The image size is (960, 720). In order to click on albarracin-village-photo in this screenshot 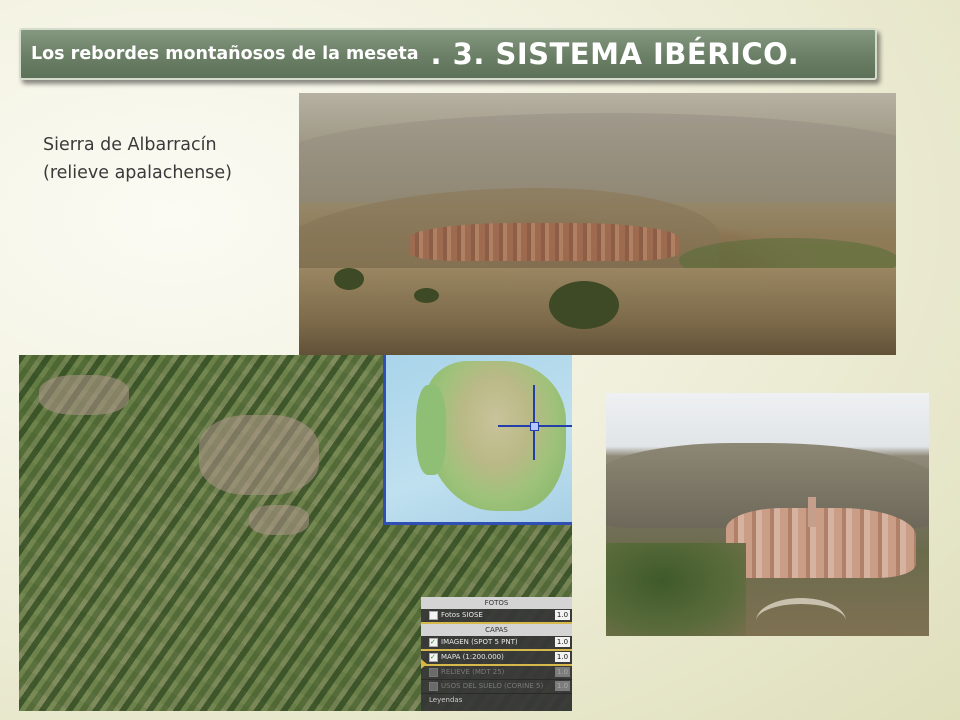, I will do `click(767, 514)`.